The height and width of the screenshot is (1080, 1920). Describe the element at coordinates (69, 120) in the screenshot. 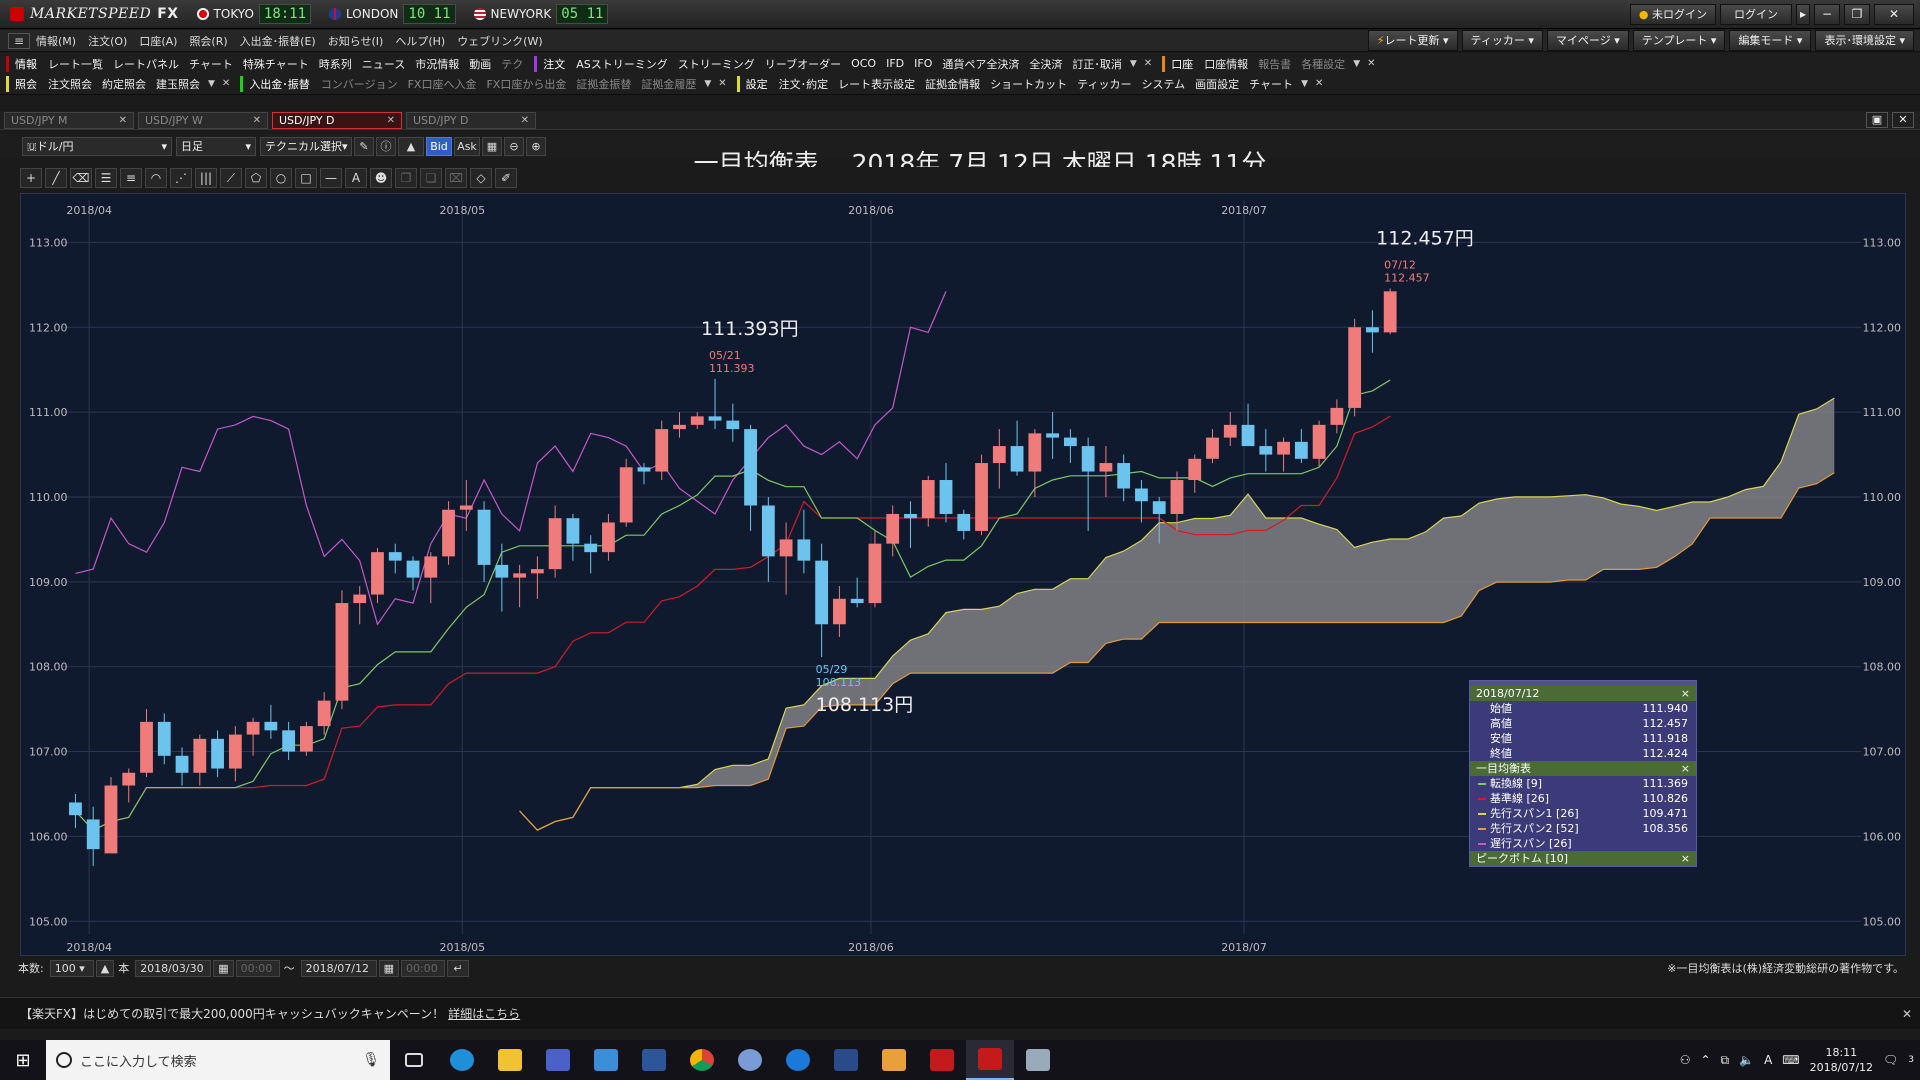

I see `tab-usdjpy-m: USD/JPY M ✕` at that location.